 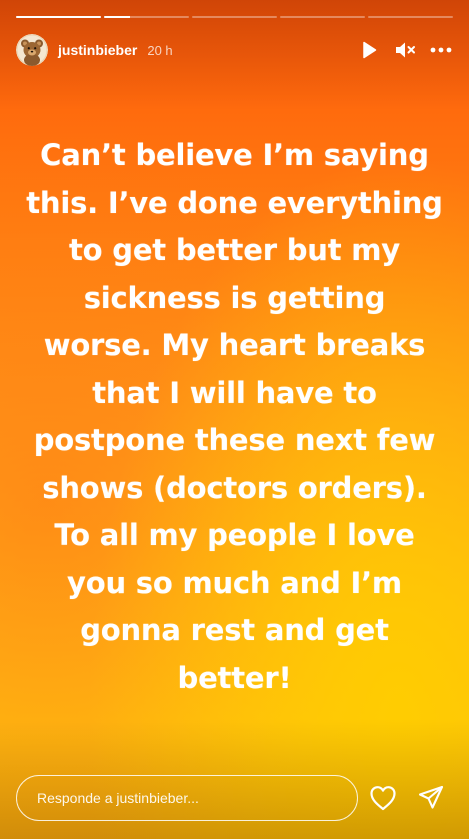 I want to click on story-text-line: worse. My heart breaks, so click(x=234, y=345).